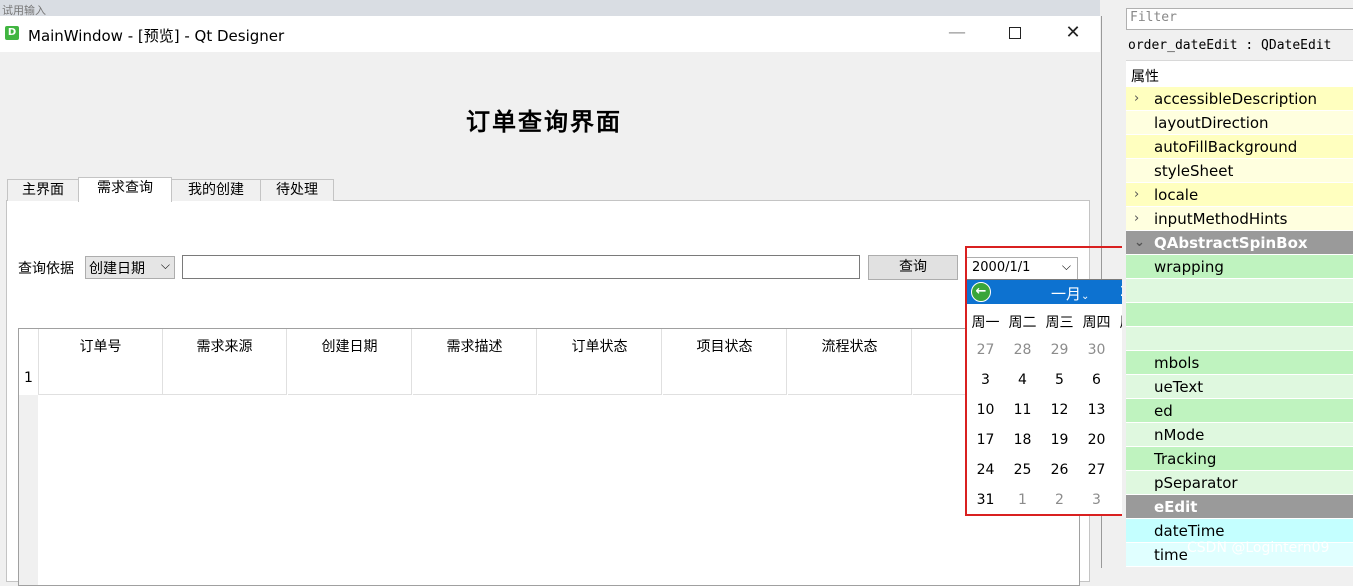 The height and width of the screenshot is (586, 1353). What do you see at coordinates (1239, 411) in the screenshot?
I see `property-row: ed` at bounding box center [1239, 411].